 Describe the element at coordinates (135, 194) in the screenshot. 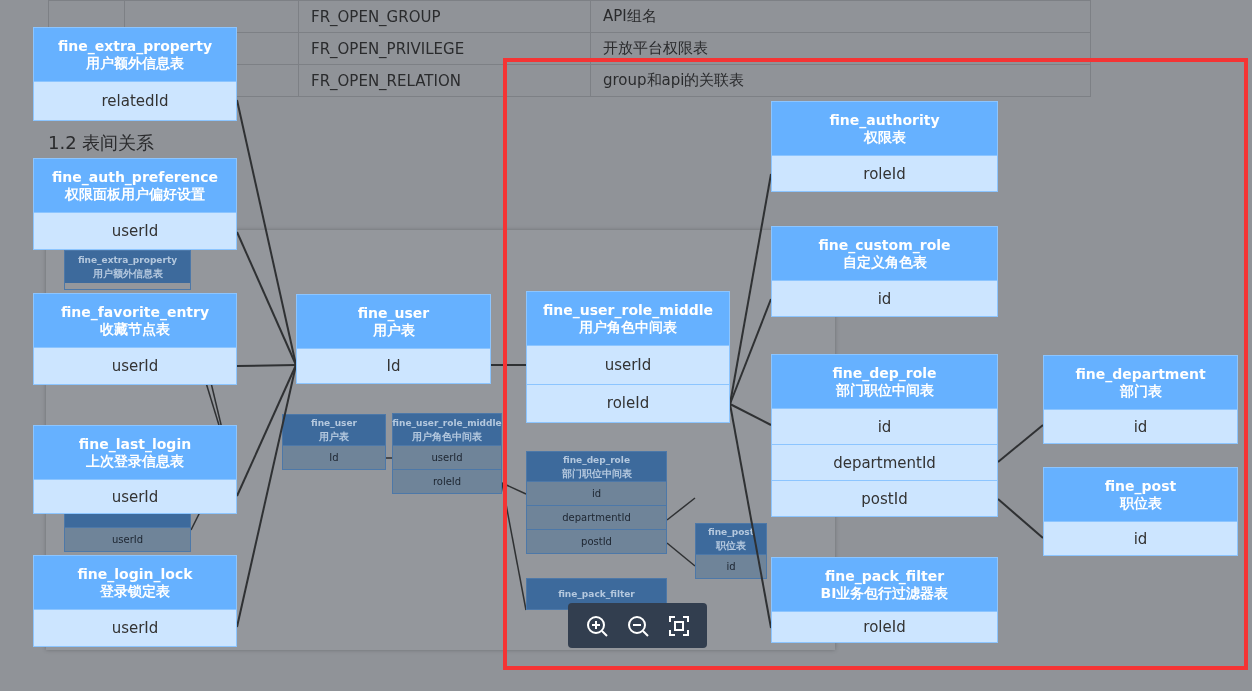

I see `table-caption: 权限面板用户偏好设置` at that location.